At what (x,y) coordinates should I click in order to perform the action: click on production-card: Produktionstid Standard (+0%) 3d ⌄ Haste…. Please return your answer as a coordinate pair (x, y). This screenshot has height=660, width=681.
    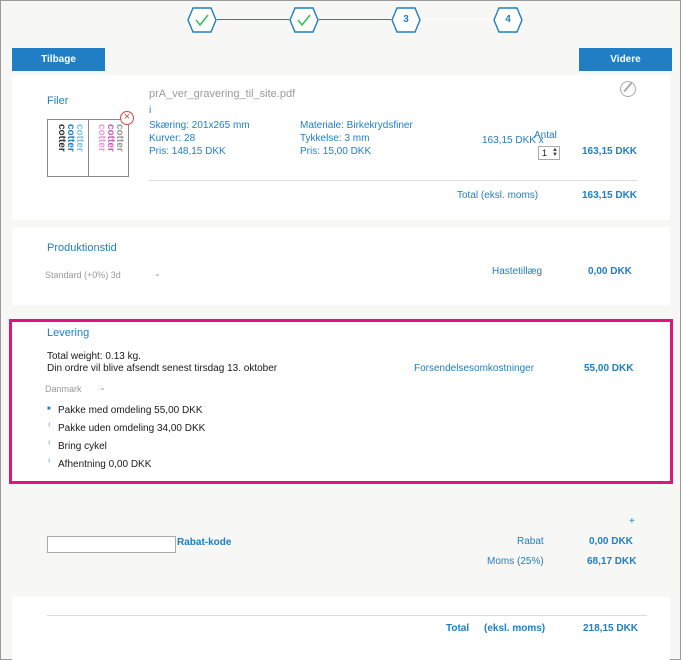
    Looking at the image, I should click on (341, 266).